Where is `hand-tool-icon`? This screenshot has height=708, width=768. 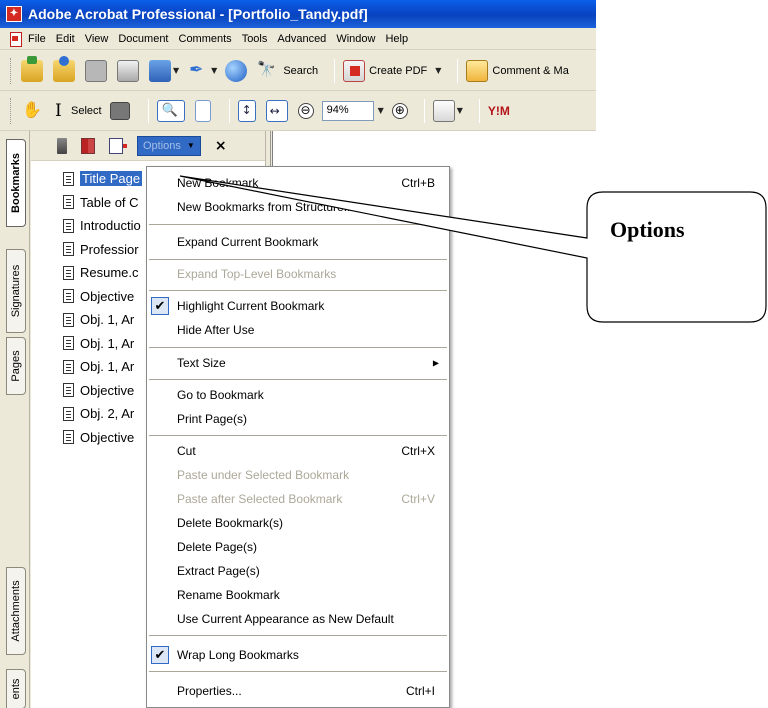
hand-tool-icon is located at coordinates (32, 111).